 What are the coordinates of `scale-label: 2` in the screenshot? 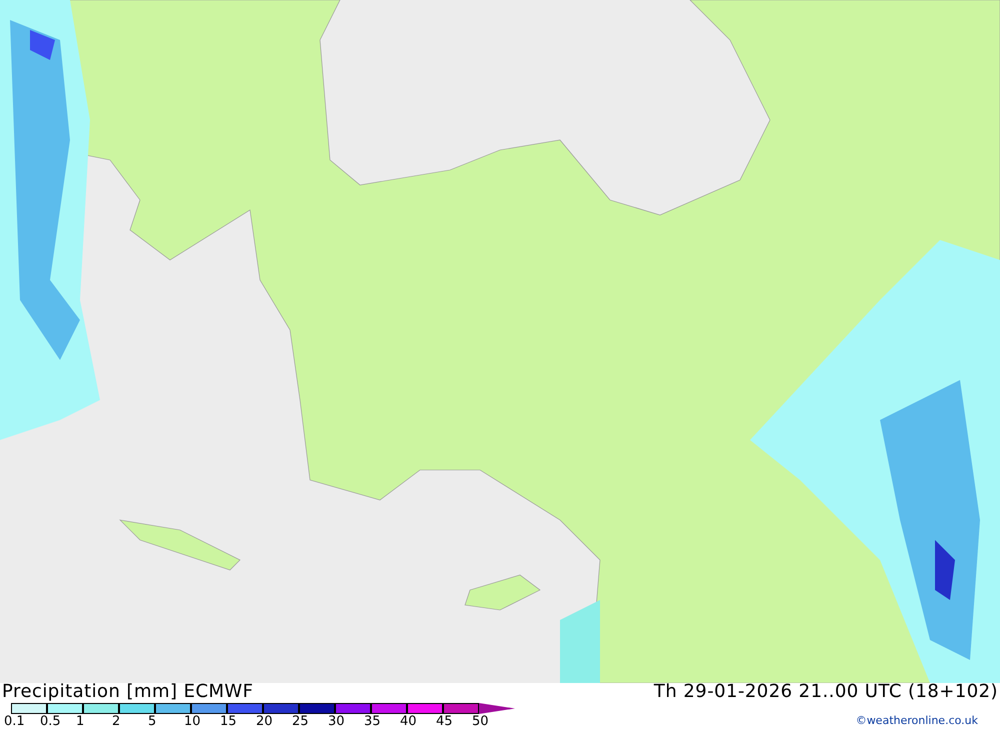 It's located at (116, 721).